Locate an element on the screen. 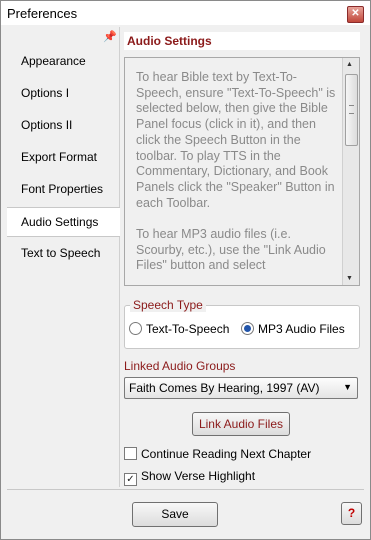 The width and height of the screenshot is (371, 540). nav-item-text-to-speech: Text to Speech is located at coordinates (63, 253).